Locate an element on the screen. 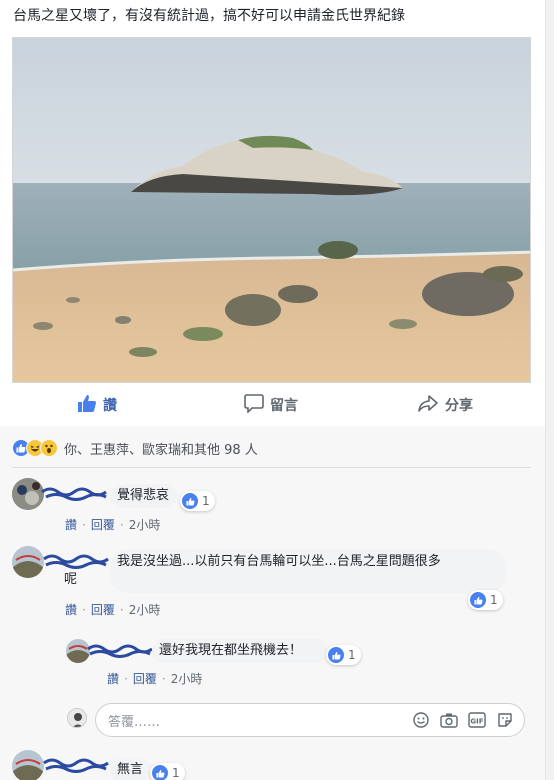 Image resolution: width=554 pixels, height=780 pixels. like-label: 讚 is located at coordinates (110, 406).